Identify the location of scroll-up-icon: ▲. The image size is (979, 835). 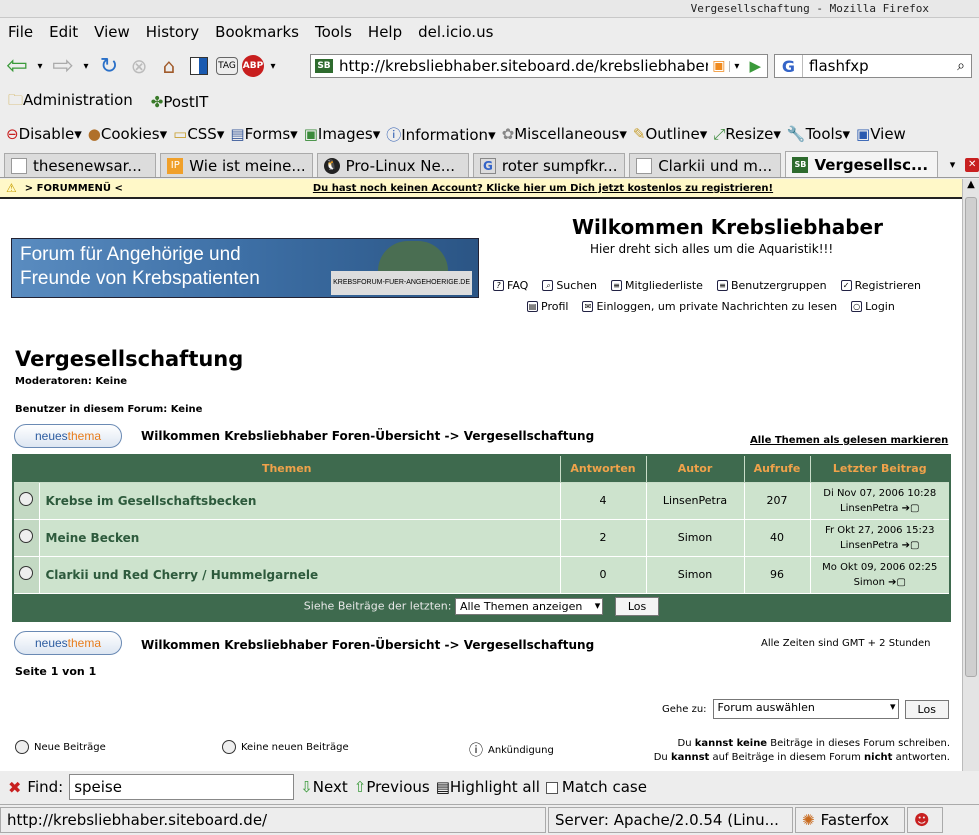
(971, 187).